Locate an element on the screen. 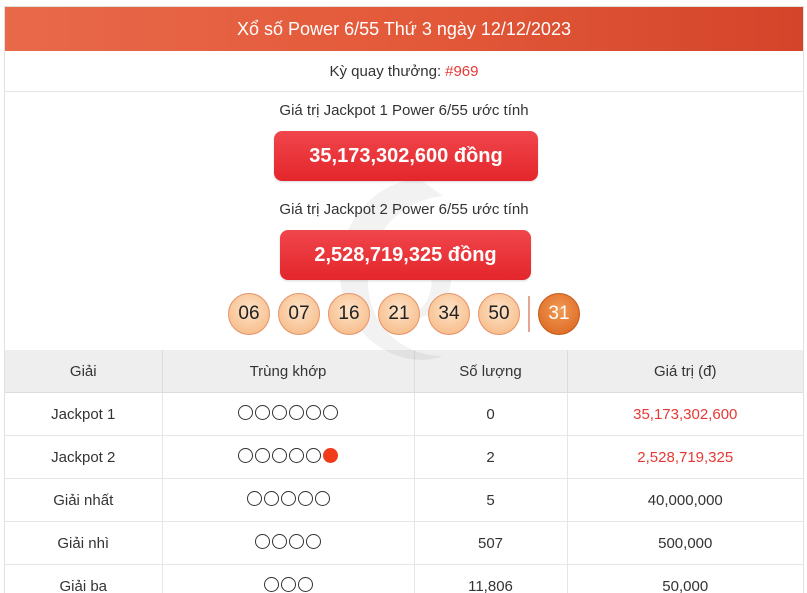  prize-table-header: Giải Trùng khớp Số lượng Giá trị (đ) is located at coordinates (404, 371).